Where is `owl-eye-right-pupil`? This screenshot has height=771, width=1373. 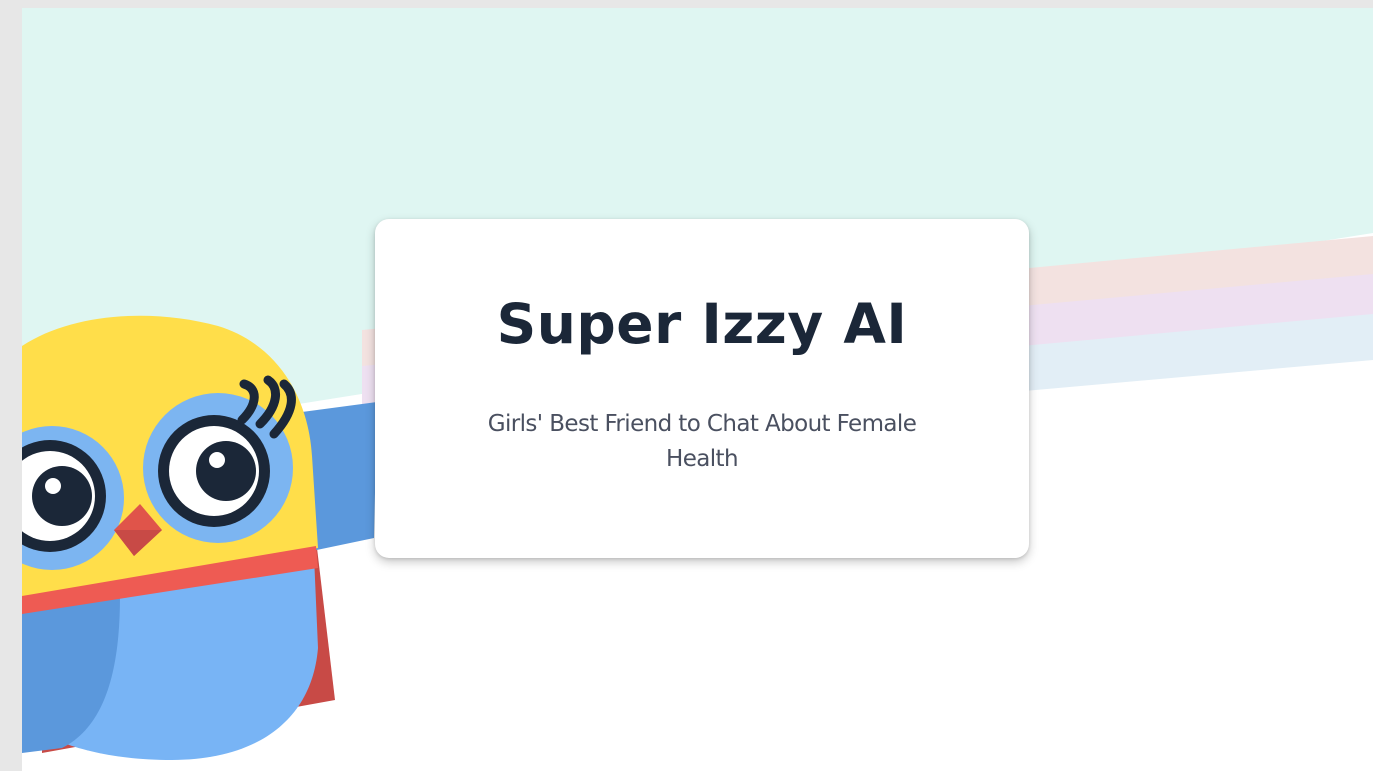 owl-eye-right-pupil is located at coordinates (226, 471).